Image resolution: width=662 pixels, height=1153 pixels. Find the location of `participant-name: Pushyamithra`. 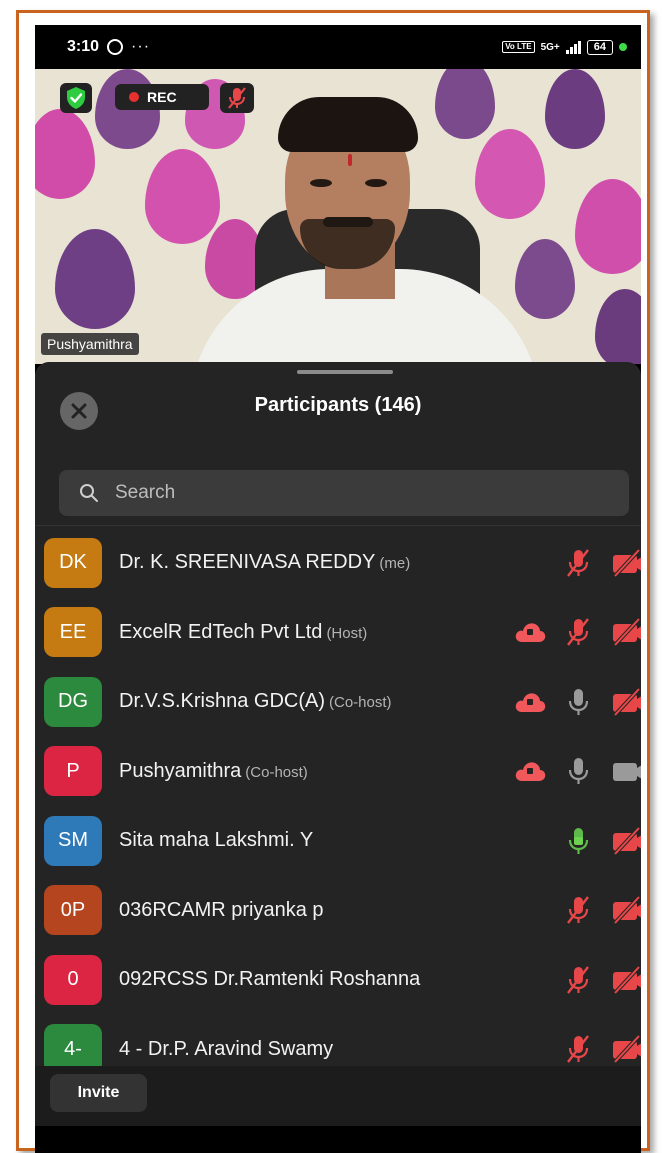

participant-name: Pushyamithra is located at coordinates (180, 770).